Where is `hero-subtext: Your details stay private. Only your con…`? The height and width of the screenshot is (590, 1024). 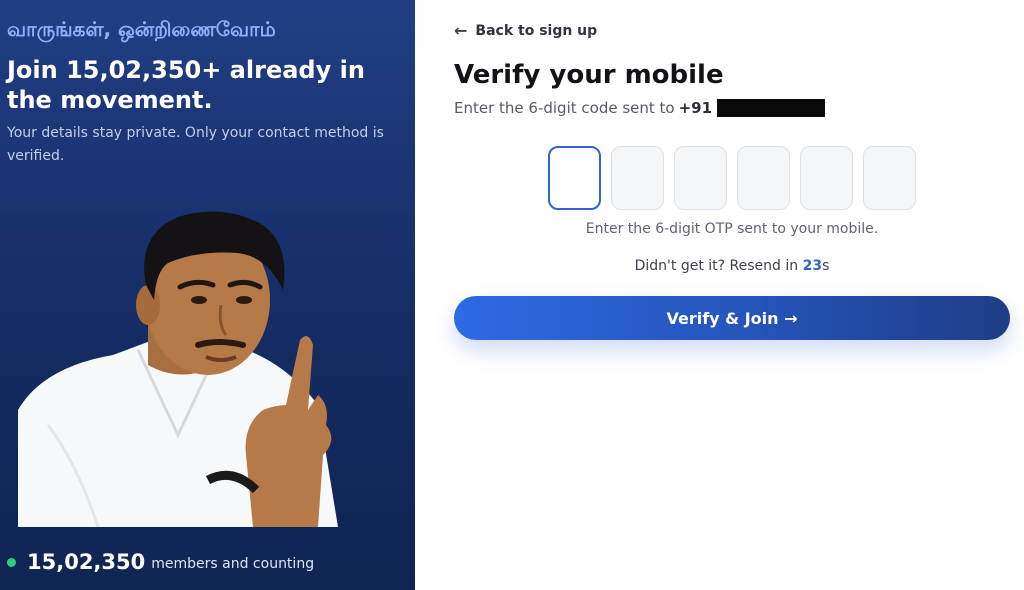
hero-subtext: Your details stay private. Only your con… is located at coordinates (195, 144).